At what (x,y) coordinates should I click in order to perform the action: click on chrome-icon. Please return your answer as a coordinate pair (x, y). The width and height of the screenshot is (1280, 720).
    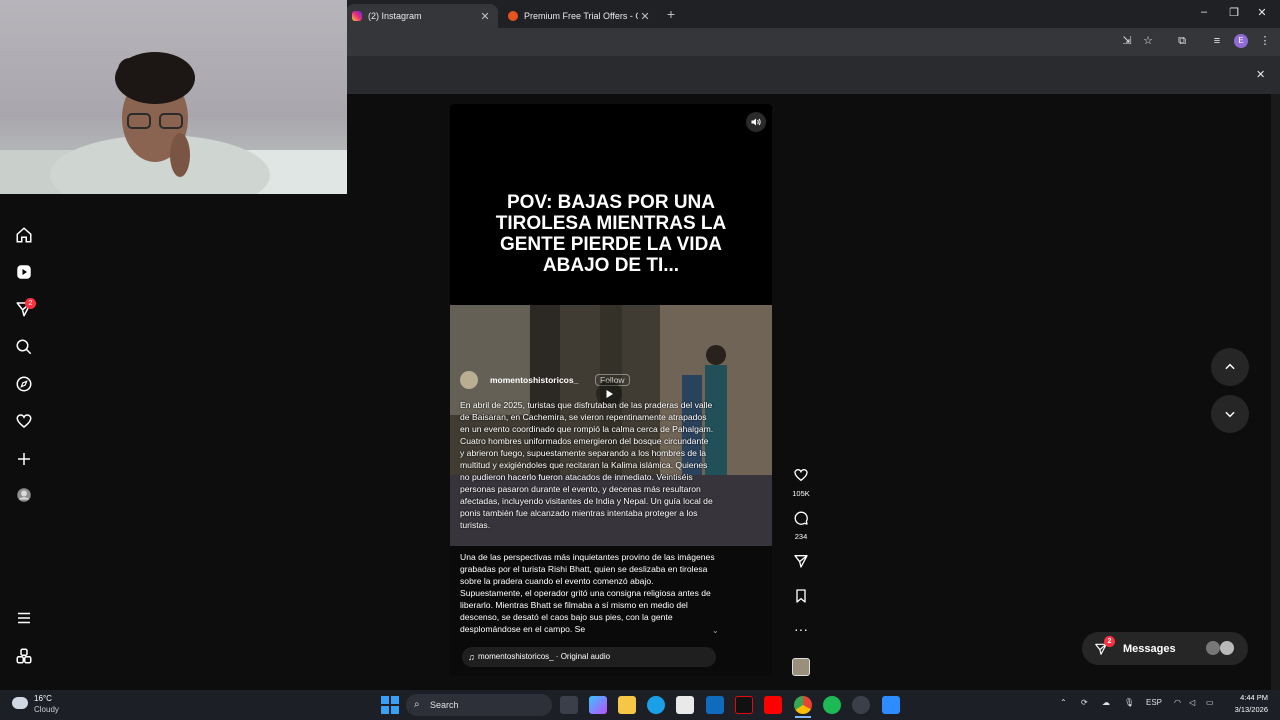
    Looking at the image, I should click on (803, 705).